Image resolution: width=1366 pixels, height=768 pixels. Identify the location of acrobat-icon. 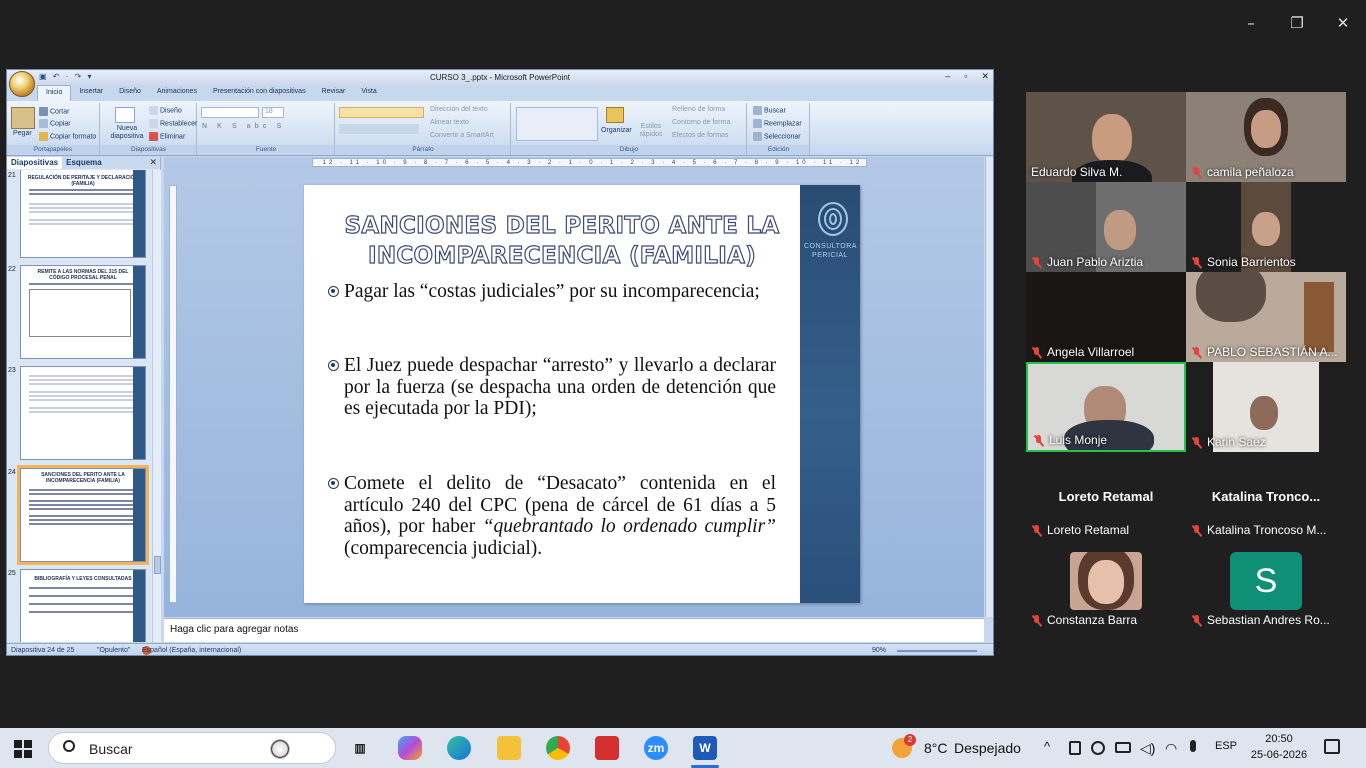
(607, 748).